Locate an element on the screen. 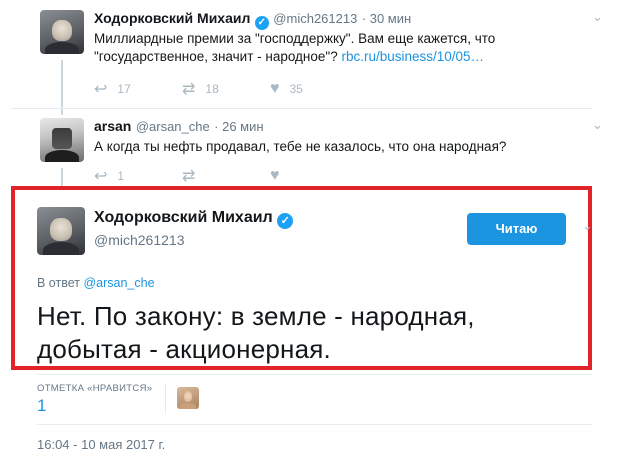 This screenshot has width=631, height=463. like-button: ♥ 35 is located at coordinates (314, 89).